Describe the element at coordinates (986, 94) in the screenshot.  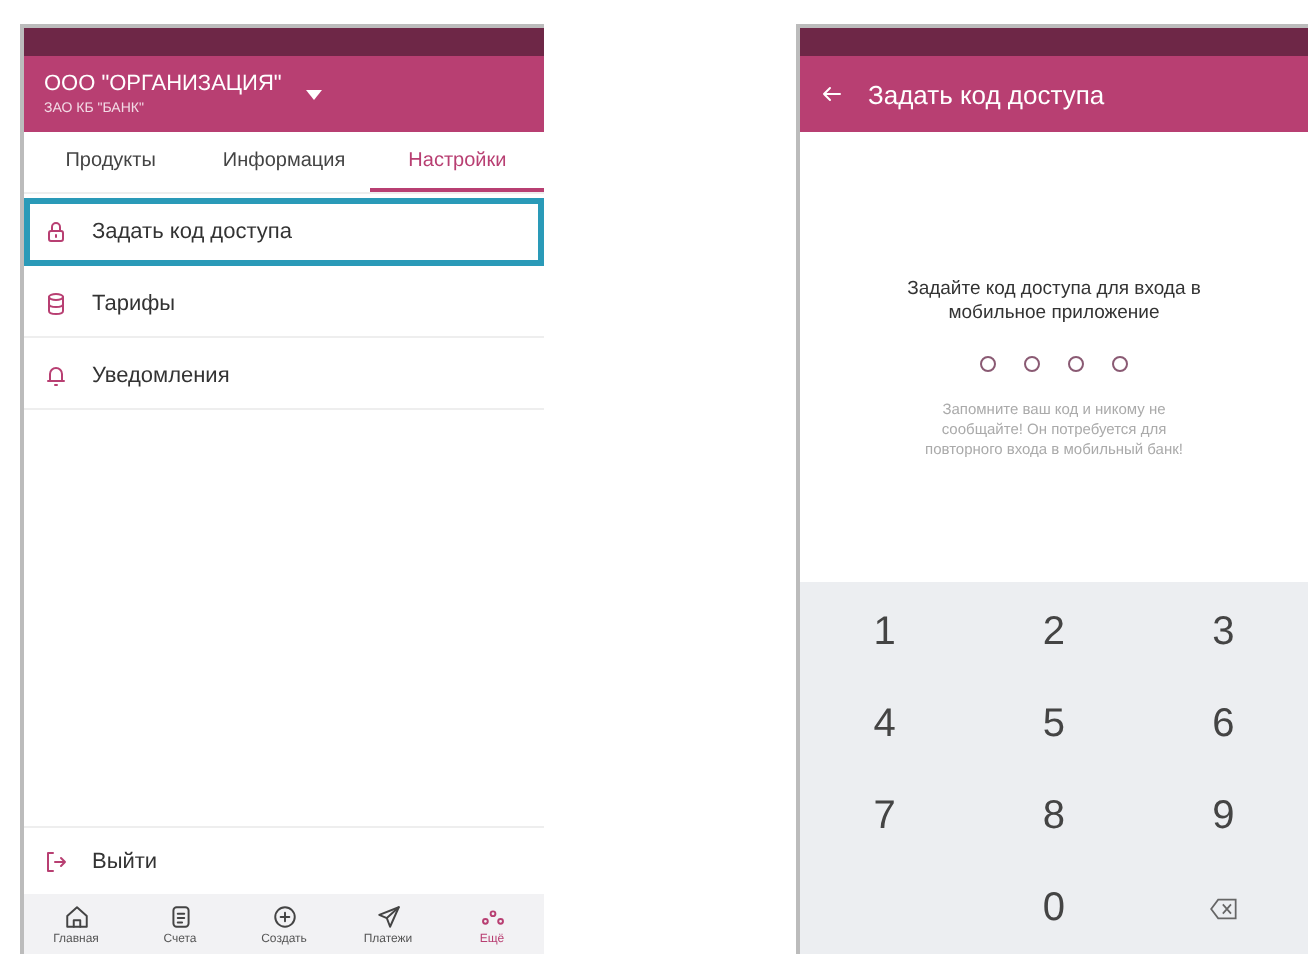
I see `screen-title: Задать код доступа` at that location.